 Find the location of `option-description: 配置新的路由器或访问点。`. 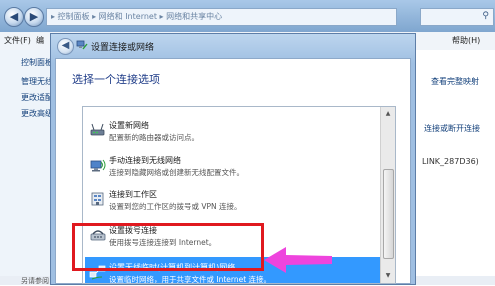

option-description: 配置新的路由器或访问点。 is located at coordinates (154, 137).